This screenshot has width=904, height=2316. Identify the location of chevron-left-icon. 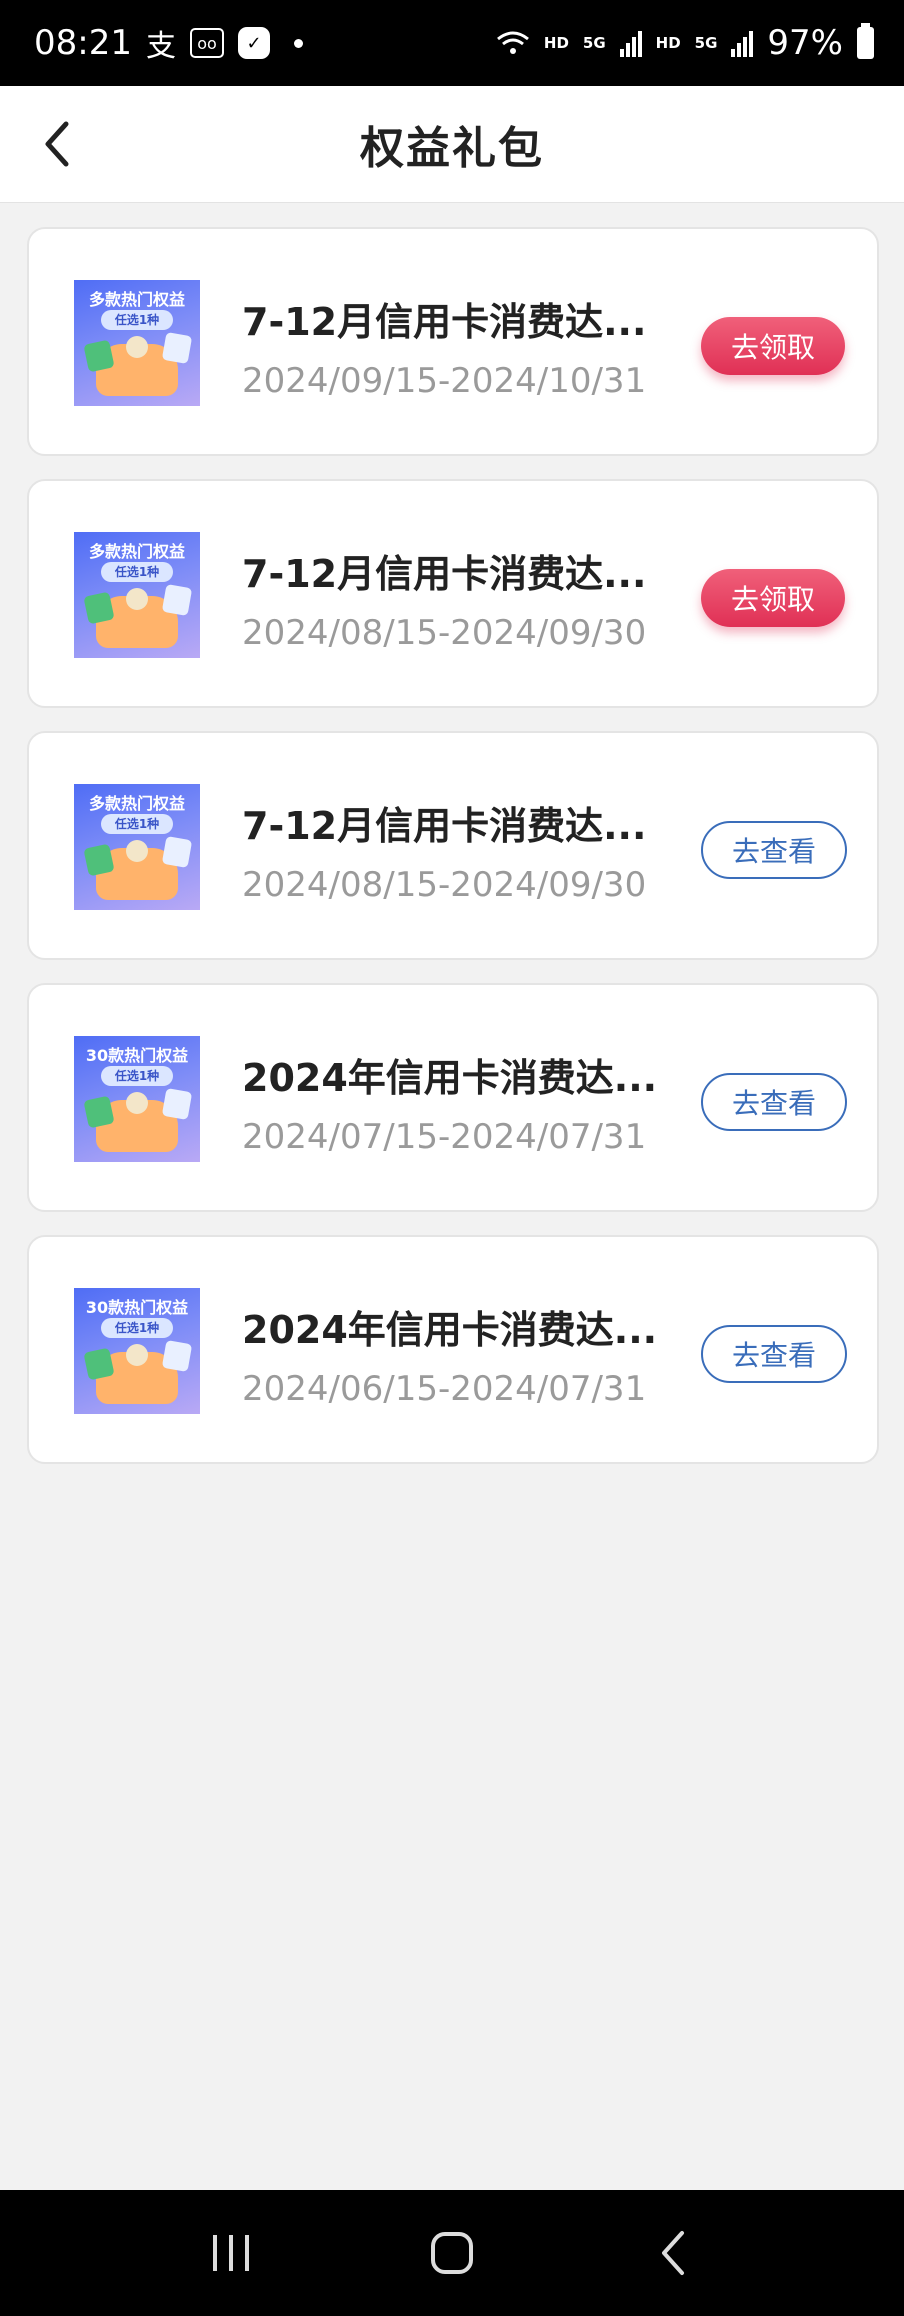
(57, 144).